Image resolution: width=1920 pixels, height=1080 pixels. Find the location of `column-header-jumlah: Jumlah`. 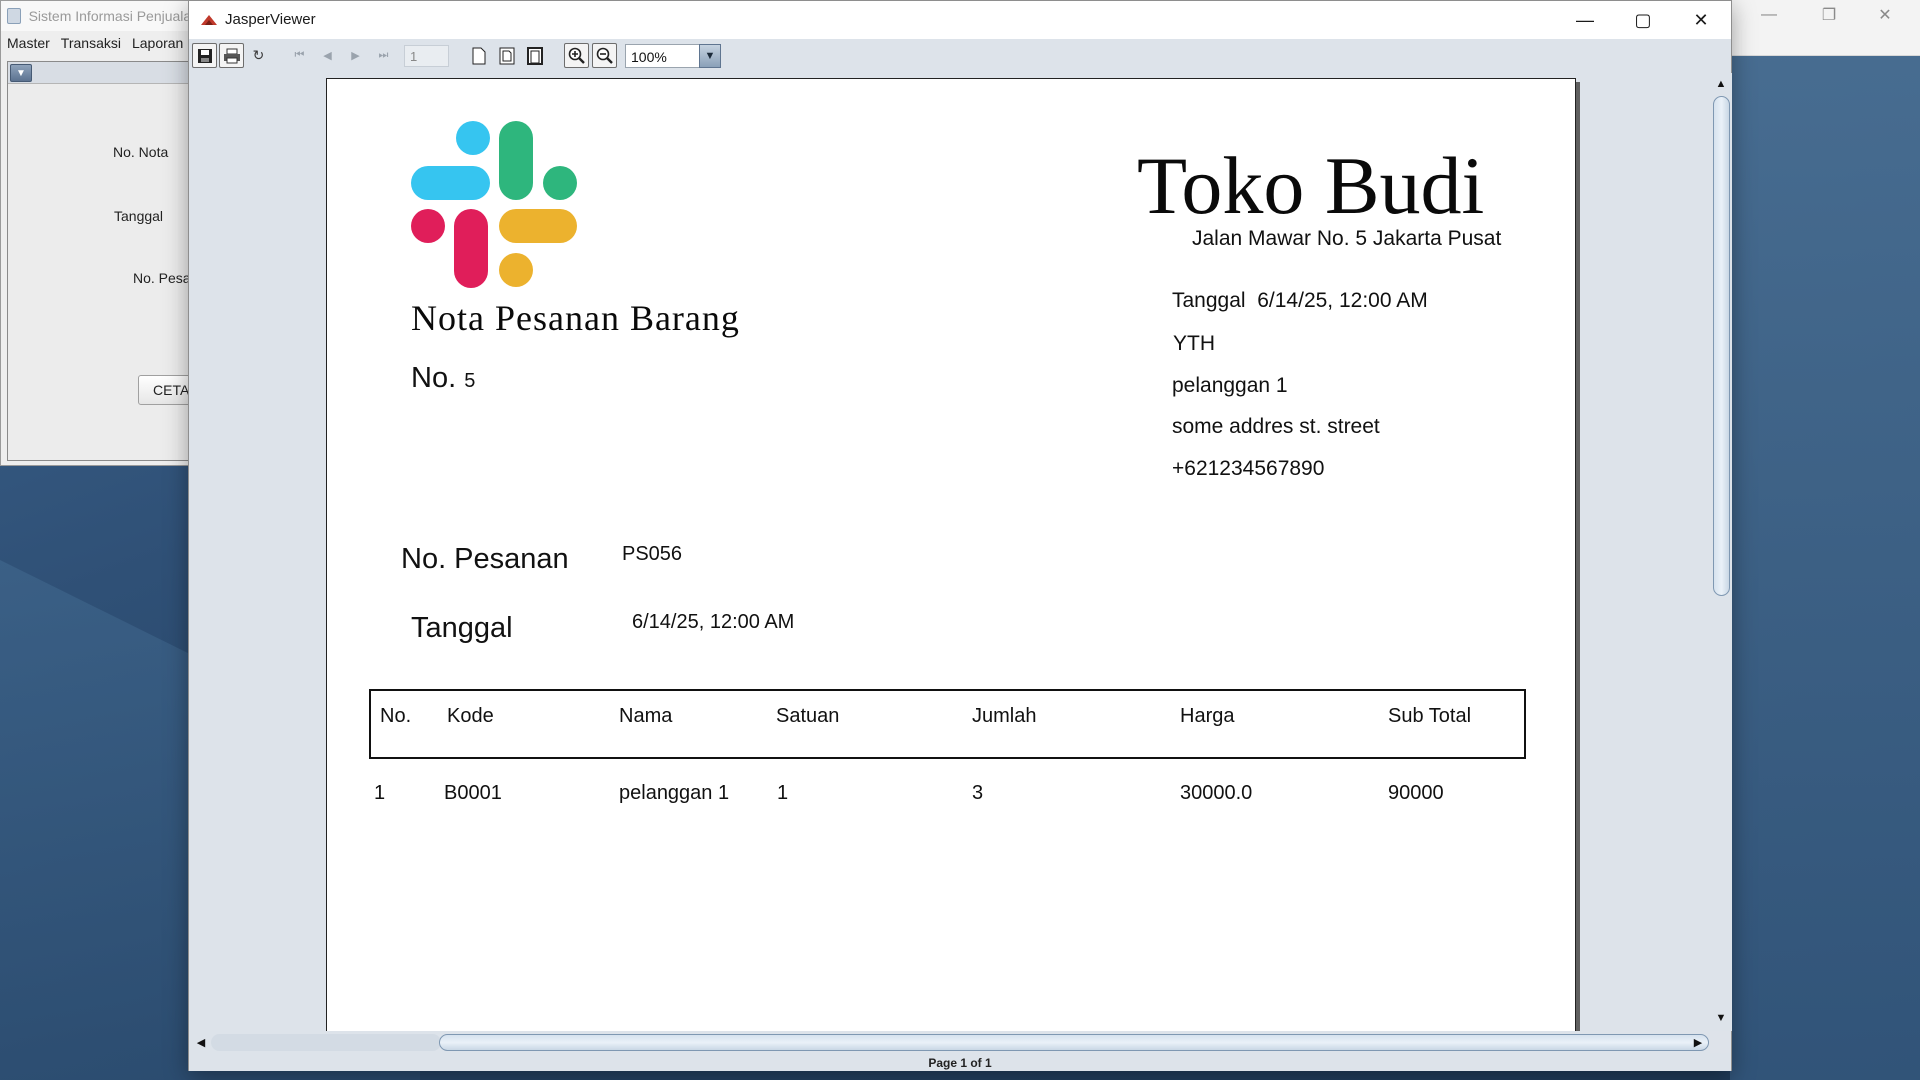

column-header-jumlah: Jumlah is located at coordinates (1004, 716).